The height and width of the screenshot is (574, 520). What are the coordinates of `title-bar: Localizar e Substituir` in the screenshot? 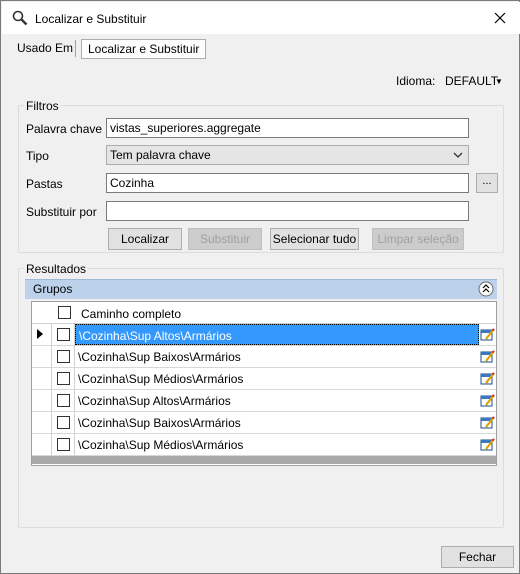 It's located at (261, 18).